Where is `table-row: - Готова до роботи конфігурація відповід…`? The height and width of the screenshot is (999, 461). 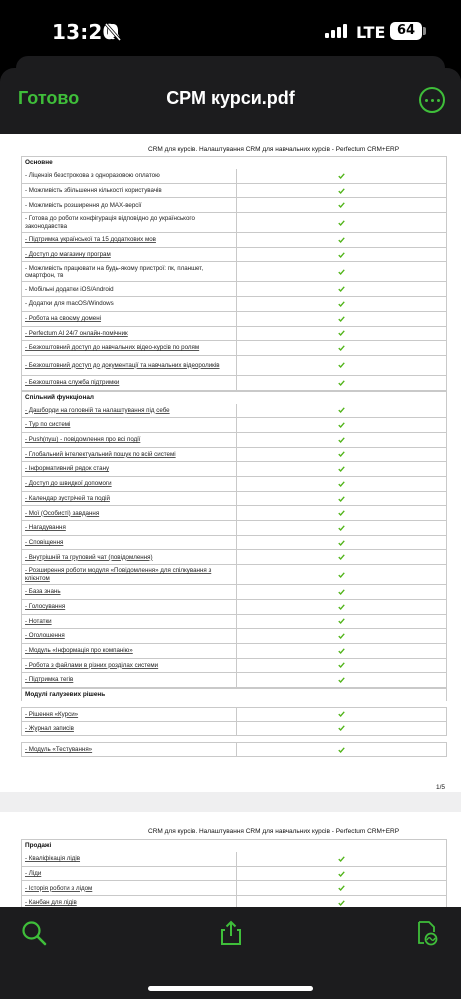 table-row: - Готова до роботи конфігурація відповід… is located at coordinates (234, 223).